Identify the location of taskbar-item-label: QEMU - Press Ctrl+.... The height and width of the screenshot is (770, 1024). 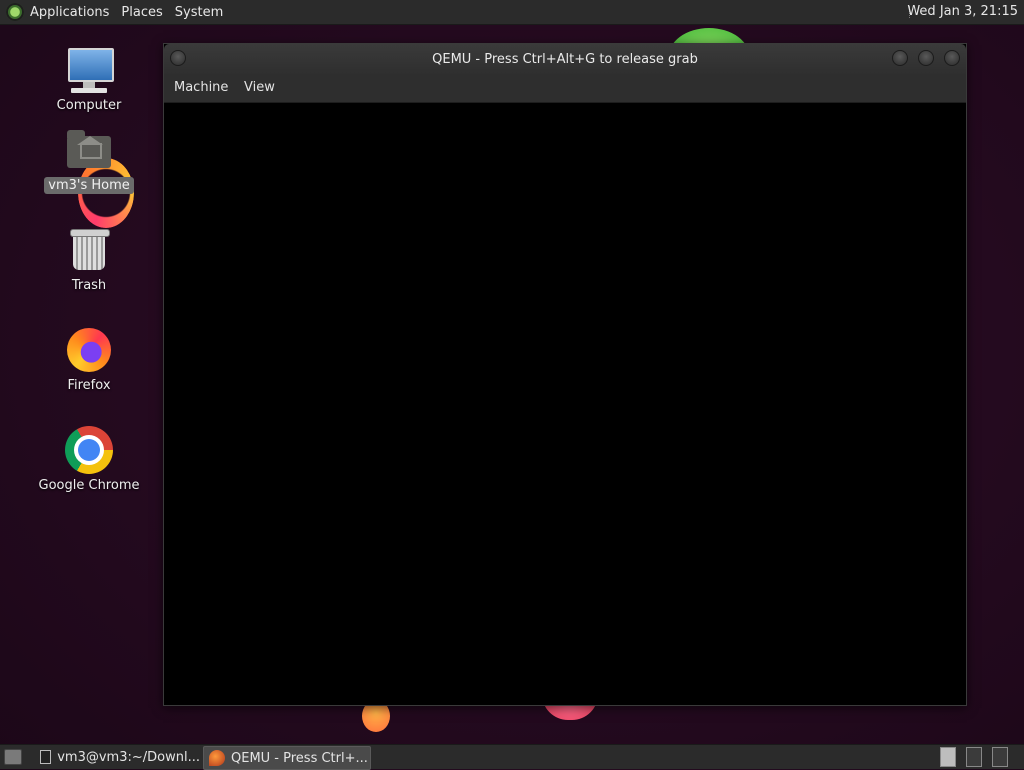
(299, 758).